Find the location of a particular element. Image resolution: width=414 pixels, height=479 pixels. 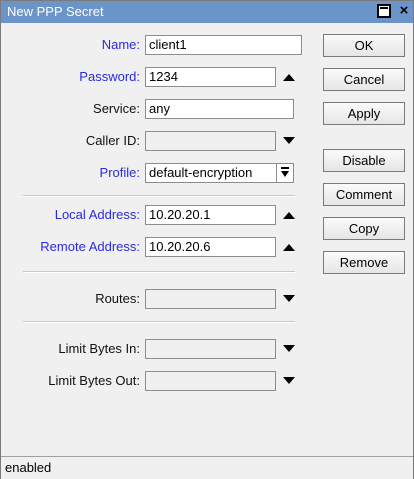

routes-label: Routes: is located at coordinates (117, 298).